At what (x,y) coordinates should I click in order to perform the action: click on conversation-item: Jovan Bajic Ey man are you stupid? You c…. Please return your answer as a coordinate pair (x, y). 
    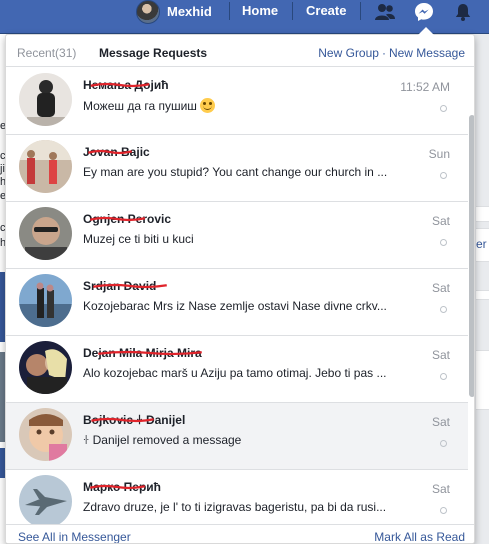
    Looking at the image, I should click on (237, 168).